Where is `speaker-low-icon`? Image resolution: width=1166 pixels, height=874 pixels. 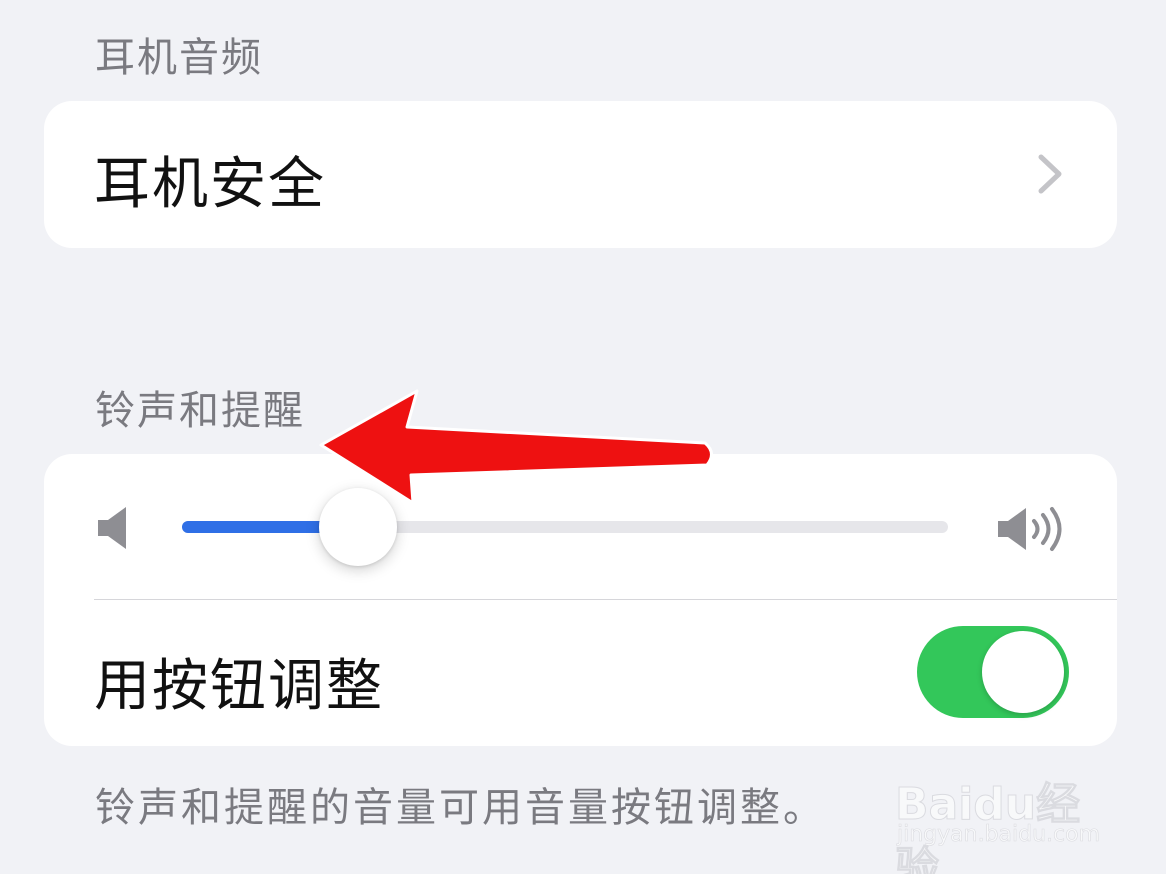
speaker-low-icon is located at coordinates (112, 528).